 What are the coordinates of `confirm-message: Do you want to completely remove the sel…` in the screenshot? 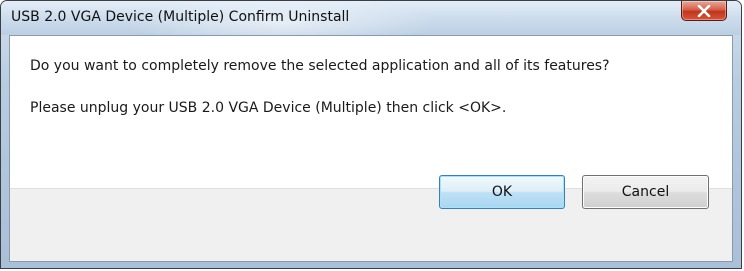 It's located at (320, 66).